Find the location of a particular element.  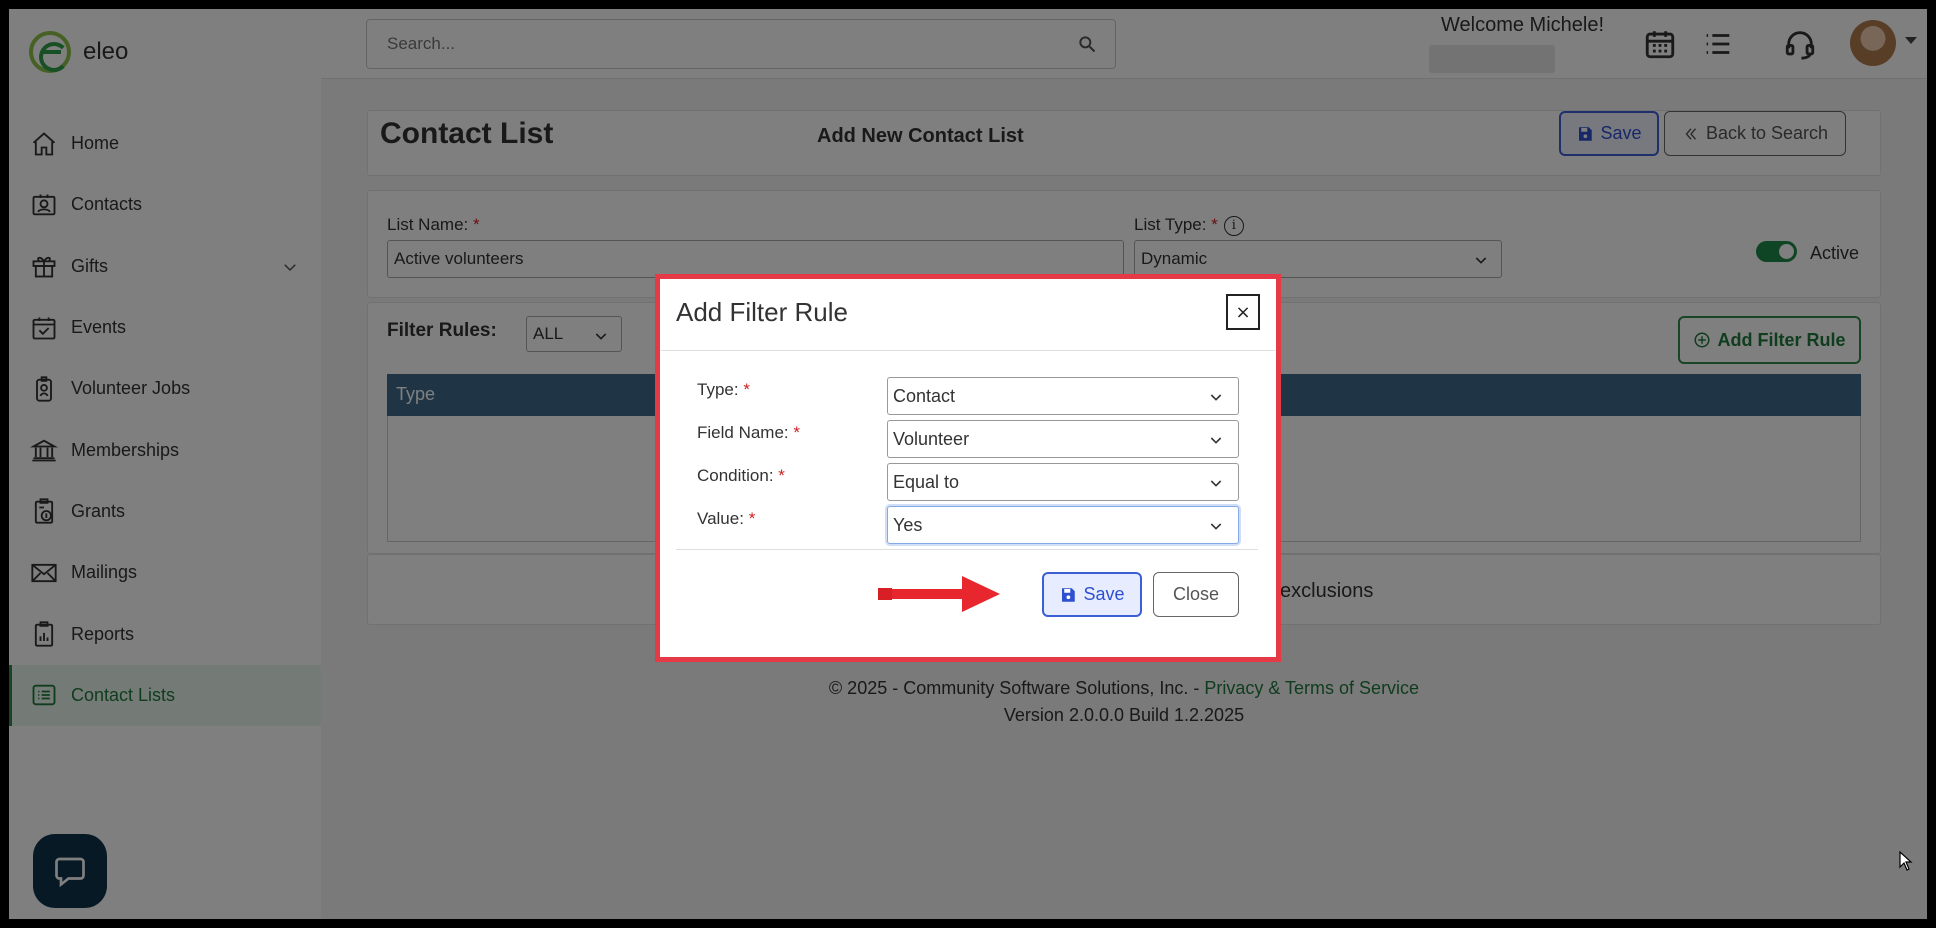

modal-title: Add Filter Rule is located at coordinates (762, 312).